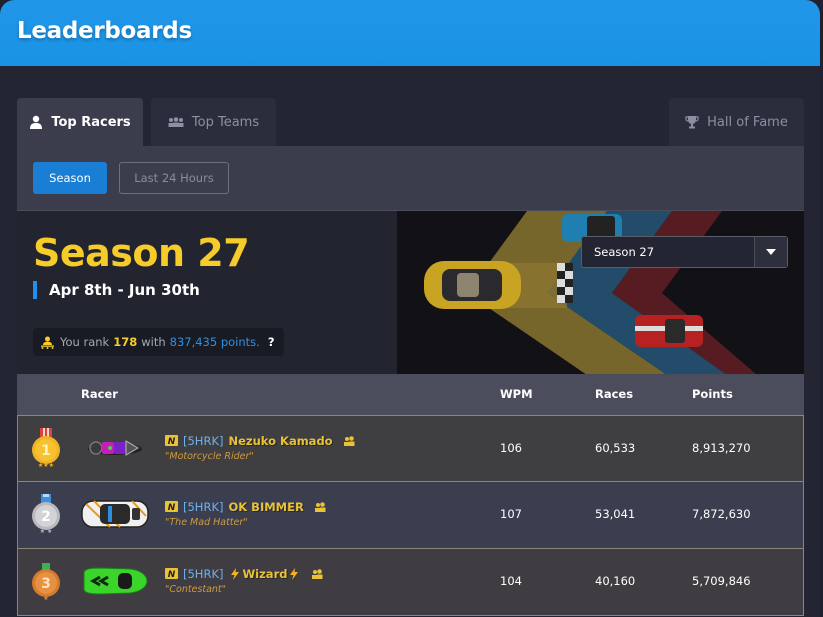 This screenshot has width=823, height=617. What do you see at coordinates (225, 122) in the screenshot?
I see `tab-label: Top Teams` at bounding box center [225, 122].